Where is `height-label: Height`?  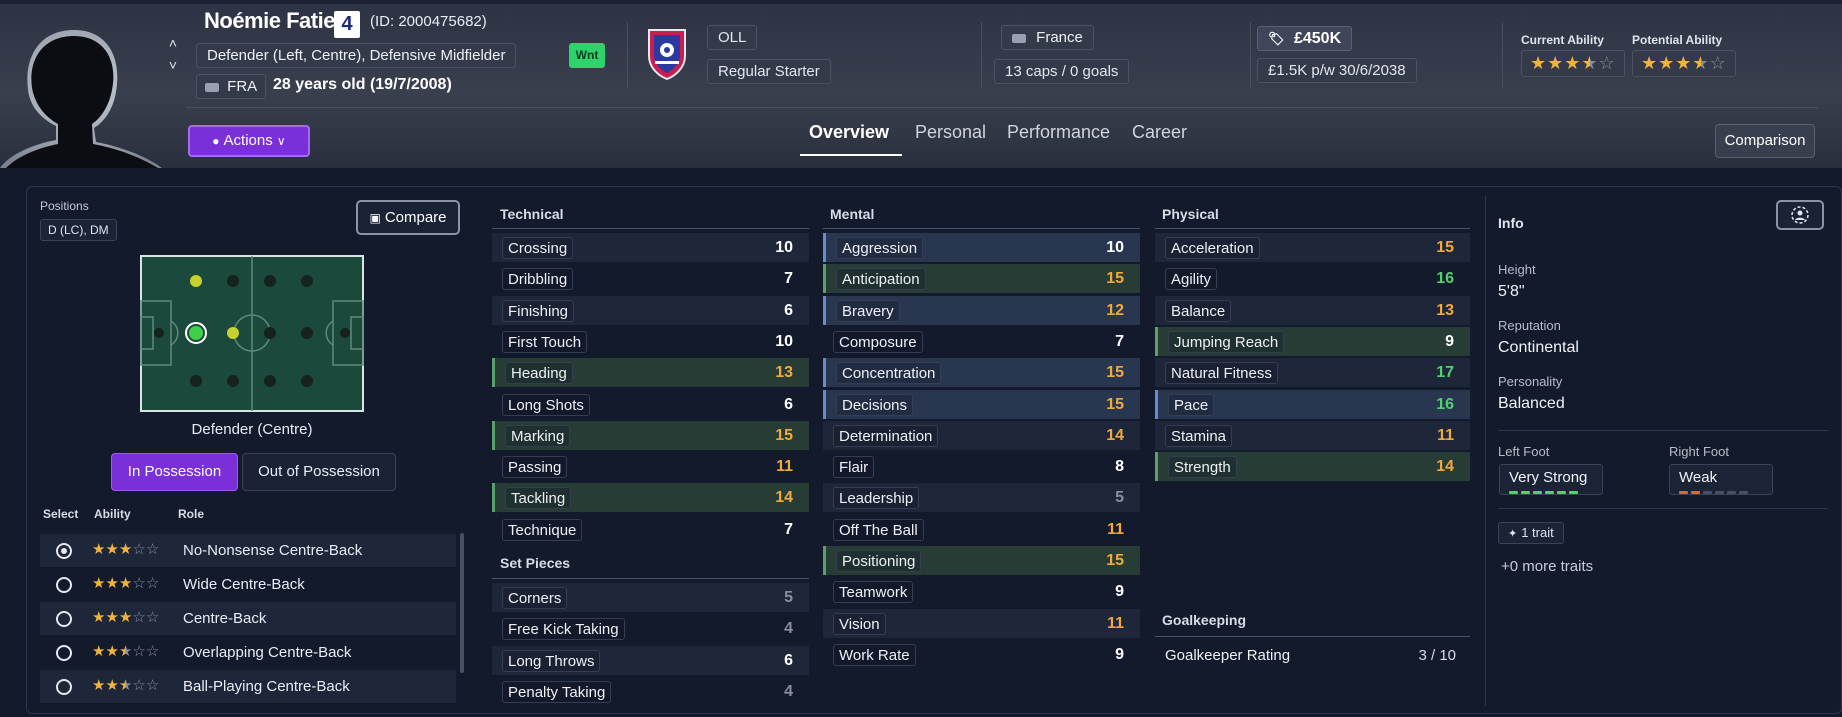 height-label: Height is located at coordinates (1517, 269).